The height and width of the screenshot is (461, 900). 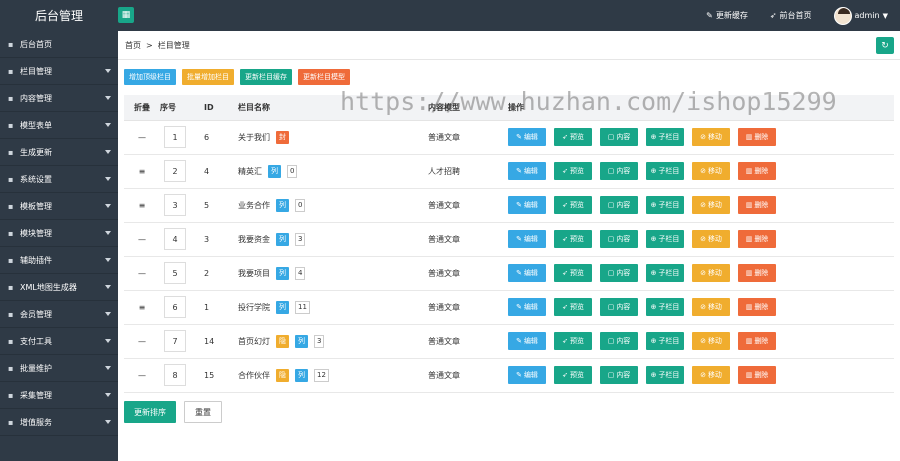 What do you see at coordinates (254, 341) in the screenshot?
I see `category-name: 首页幻灯` at bounding box center [254, 341].